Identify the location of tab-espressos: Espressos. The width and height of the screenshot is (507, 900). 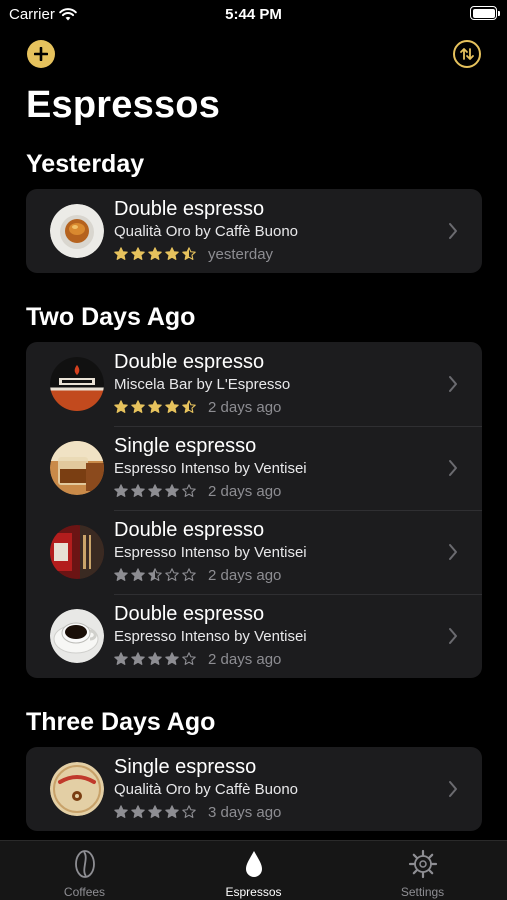
(253, 870).